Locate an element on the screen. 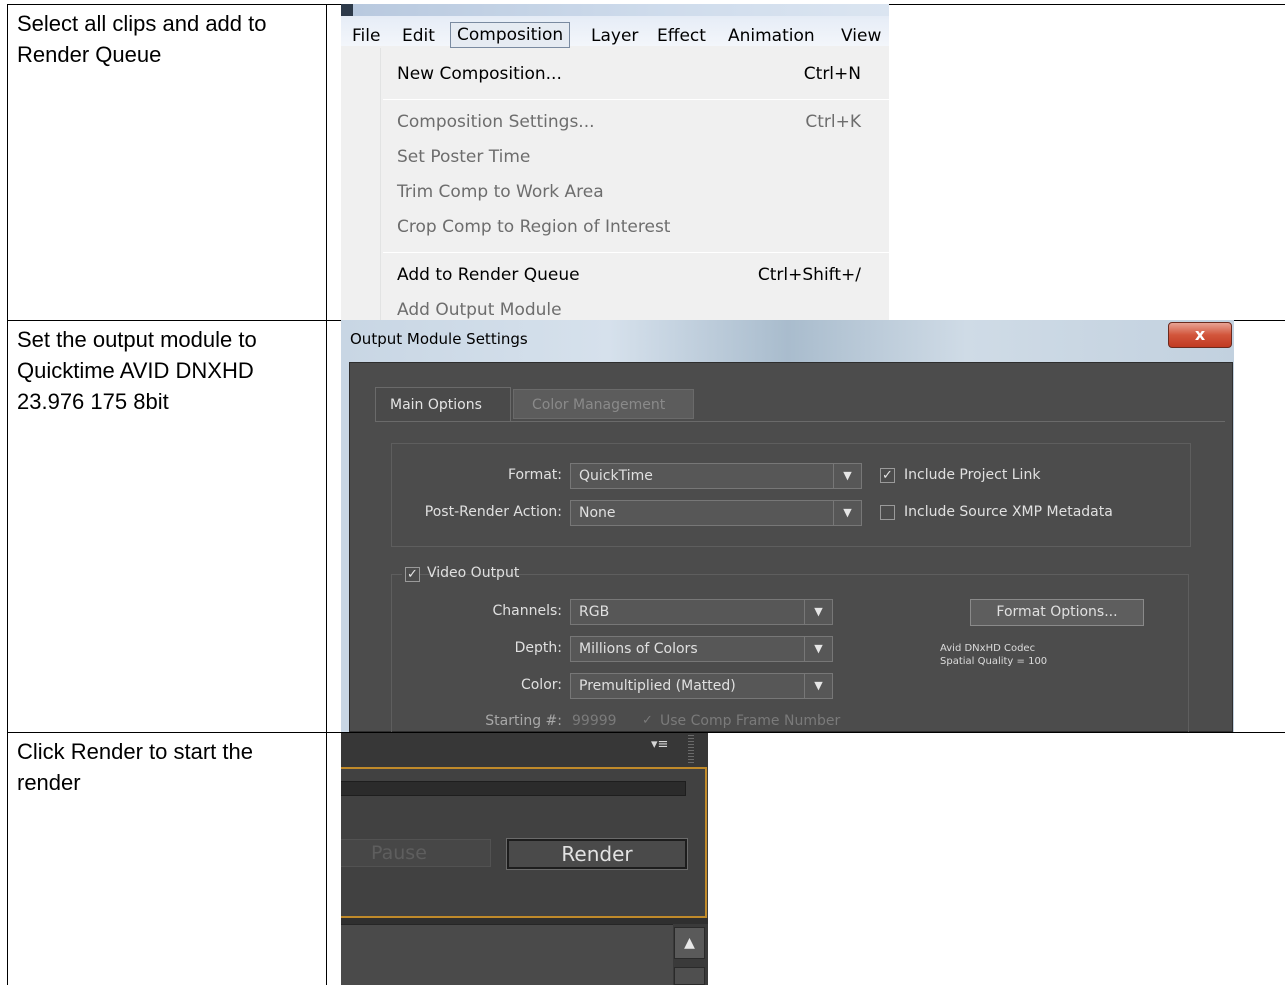  panel-grip-handle is located at coordinates (691, 750).